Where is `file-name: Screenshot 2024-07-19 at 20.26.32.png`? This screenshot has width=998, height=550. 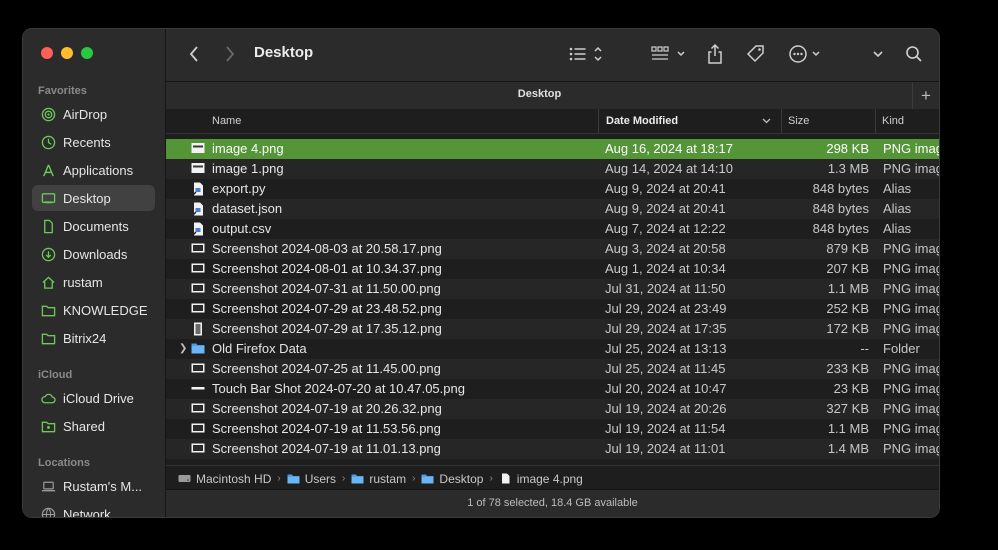 file-name: Screenshot 2024-07-19 at 20.26.32.png is located at coordinates (327, 408).